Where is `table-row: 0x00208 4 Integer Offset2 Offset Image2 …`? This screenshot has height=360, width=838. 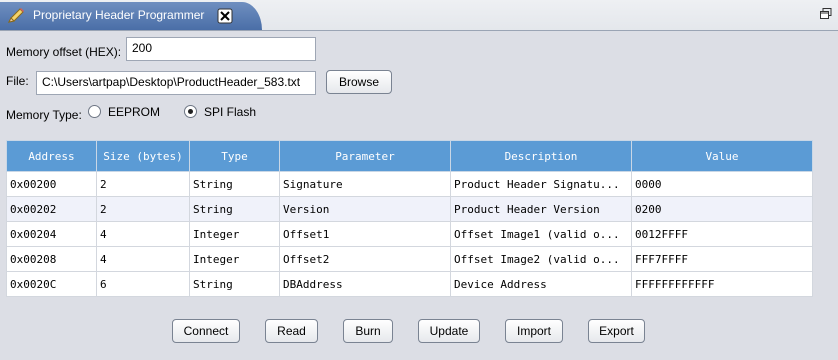 table-row: 0x00208 4 Integer Offset2 Offset Image2 … is located at coordinates (409, 259).